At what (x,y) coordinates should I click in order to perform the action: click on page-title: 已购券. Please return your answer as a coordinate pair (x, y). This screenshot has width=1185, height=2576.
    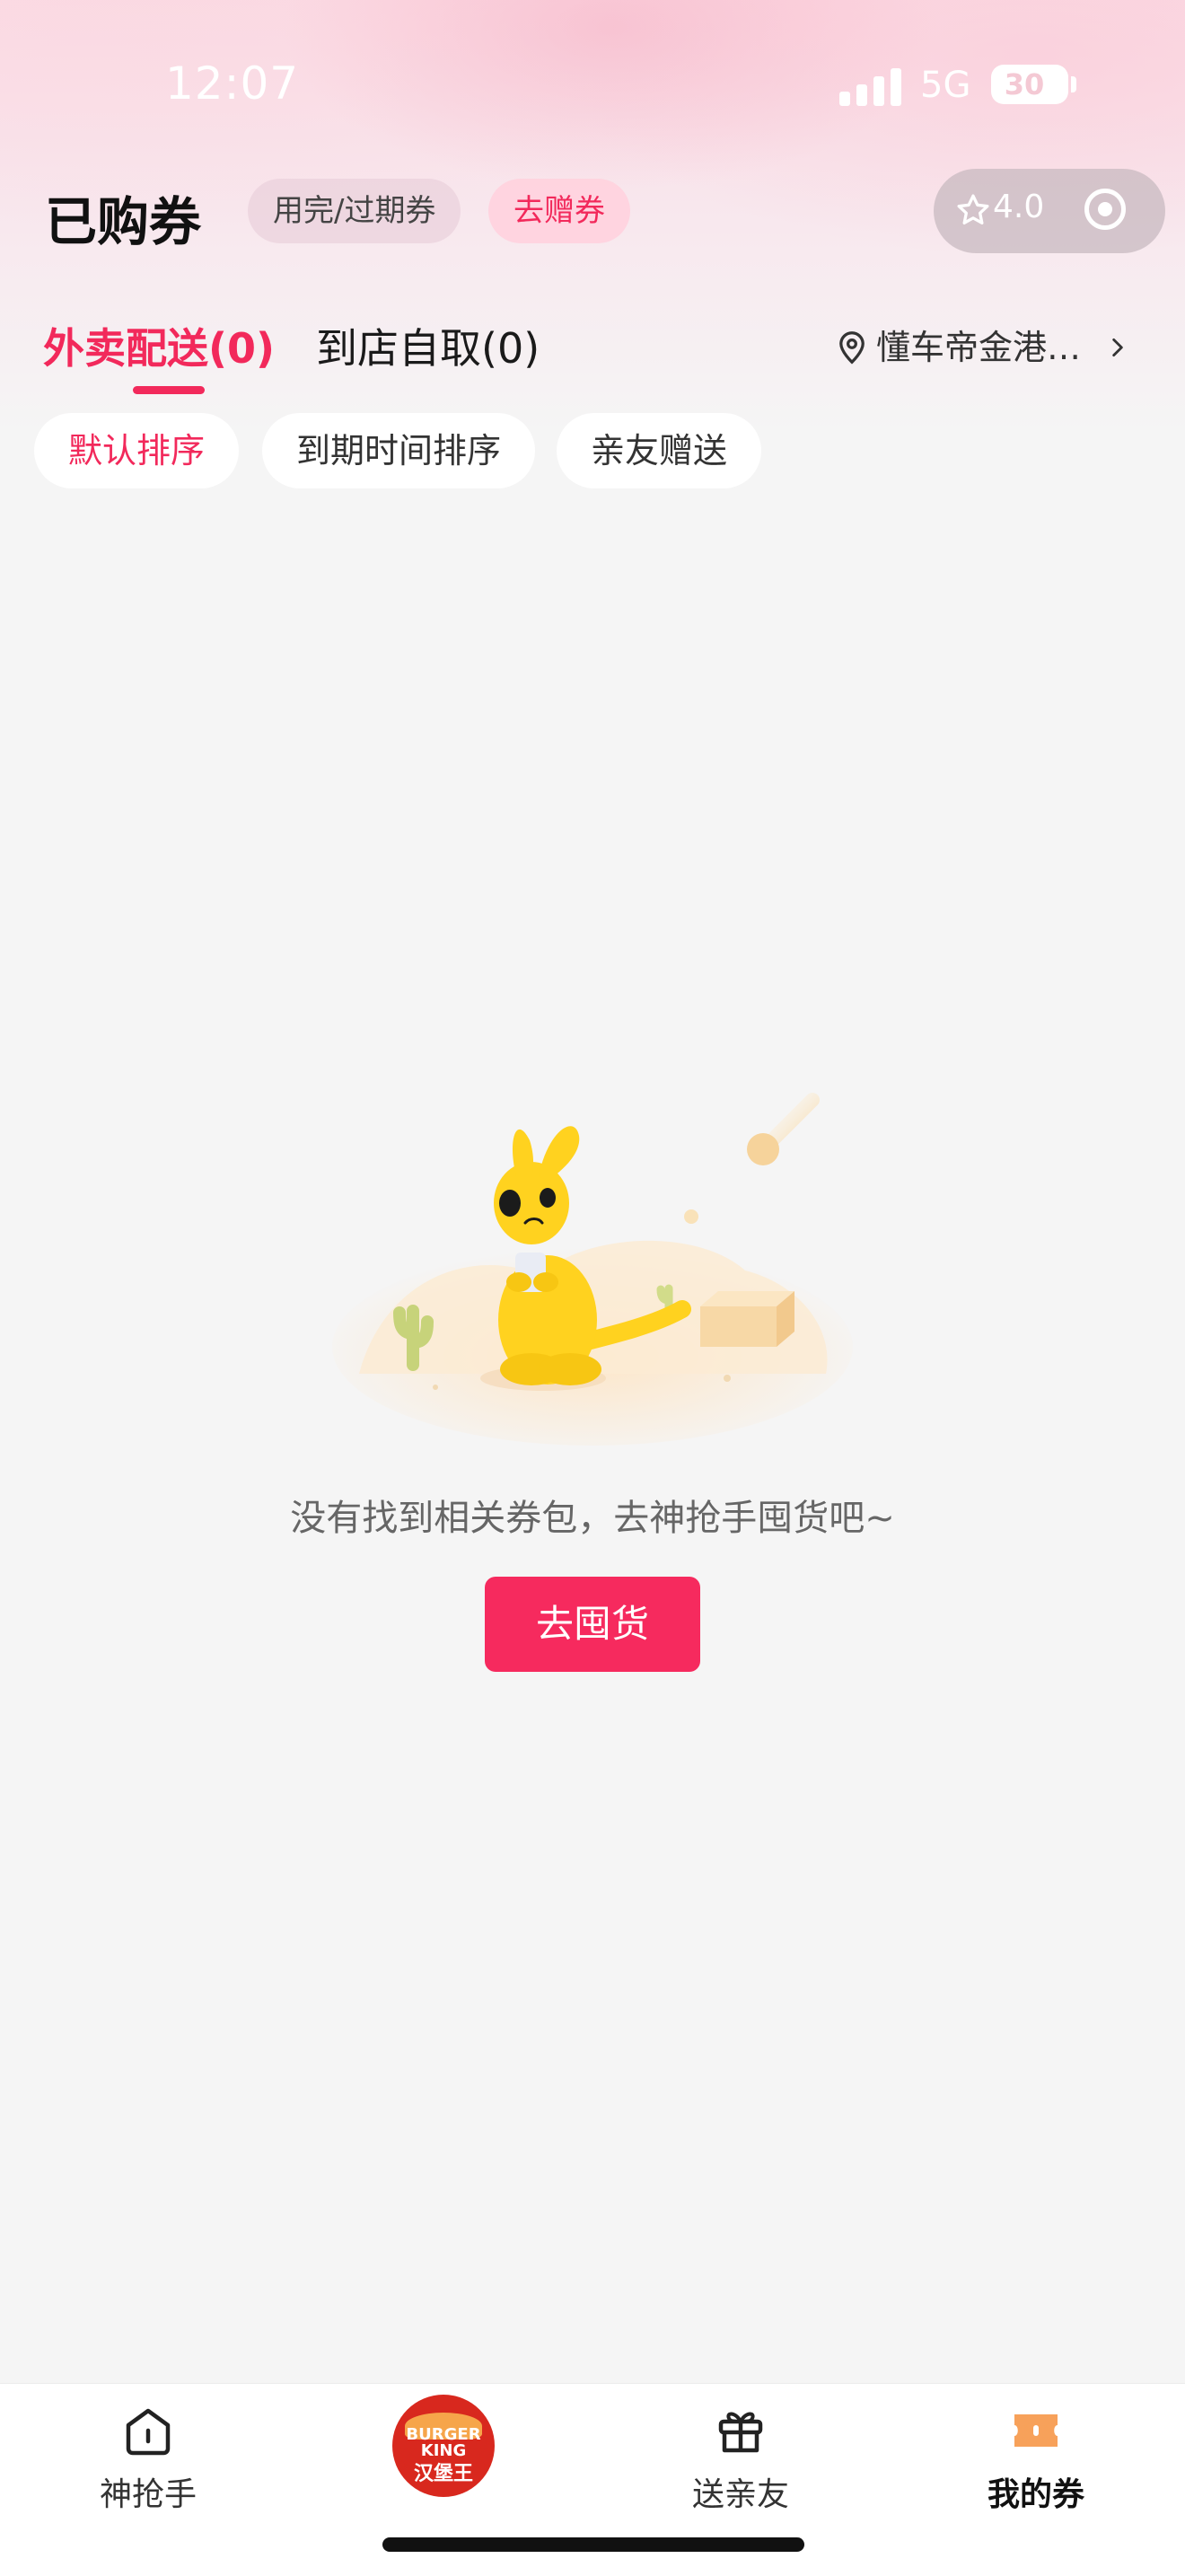
    Looking at the image, I should click on (123, 221).